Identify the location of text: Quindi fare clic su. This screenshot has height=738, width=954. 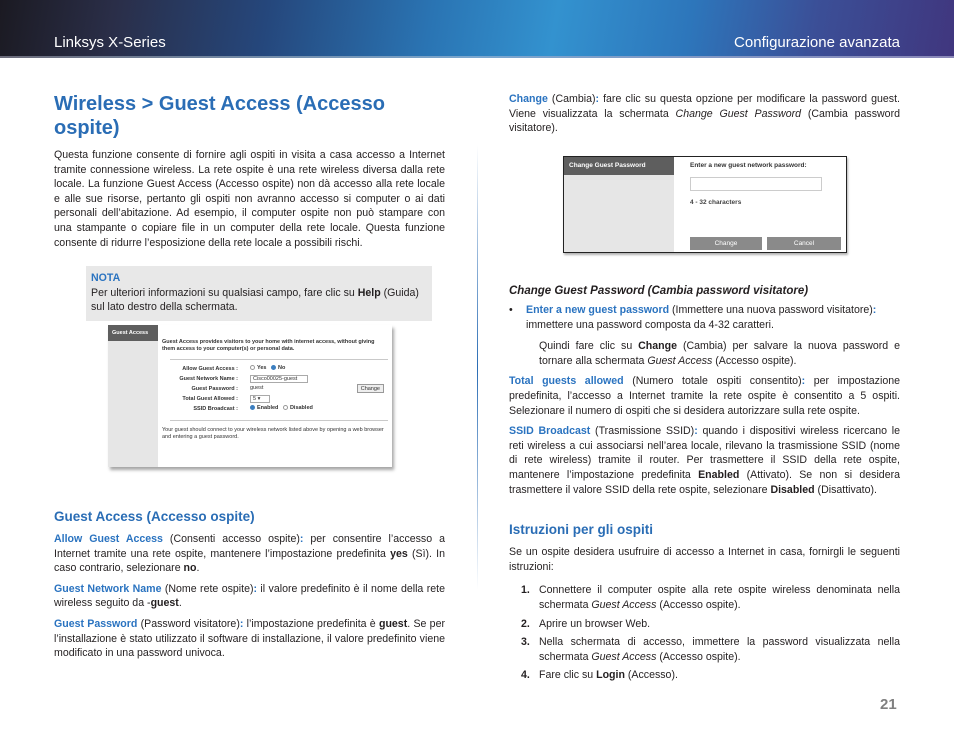
(589, 346).